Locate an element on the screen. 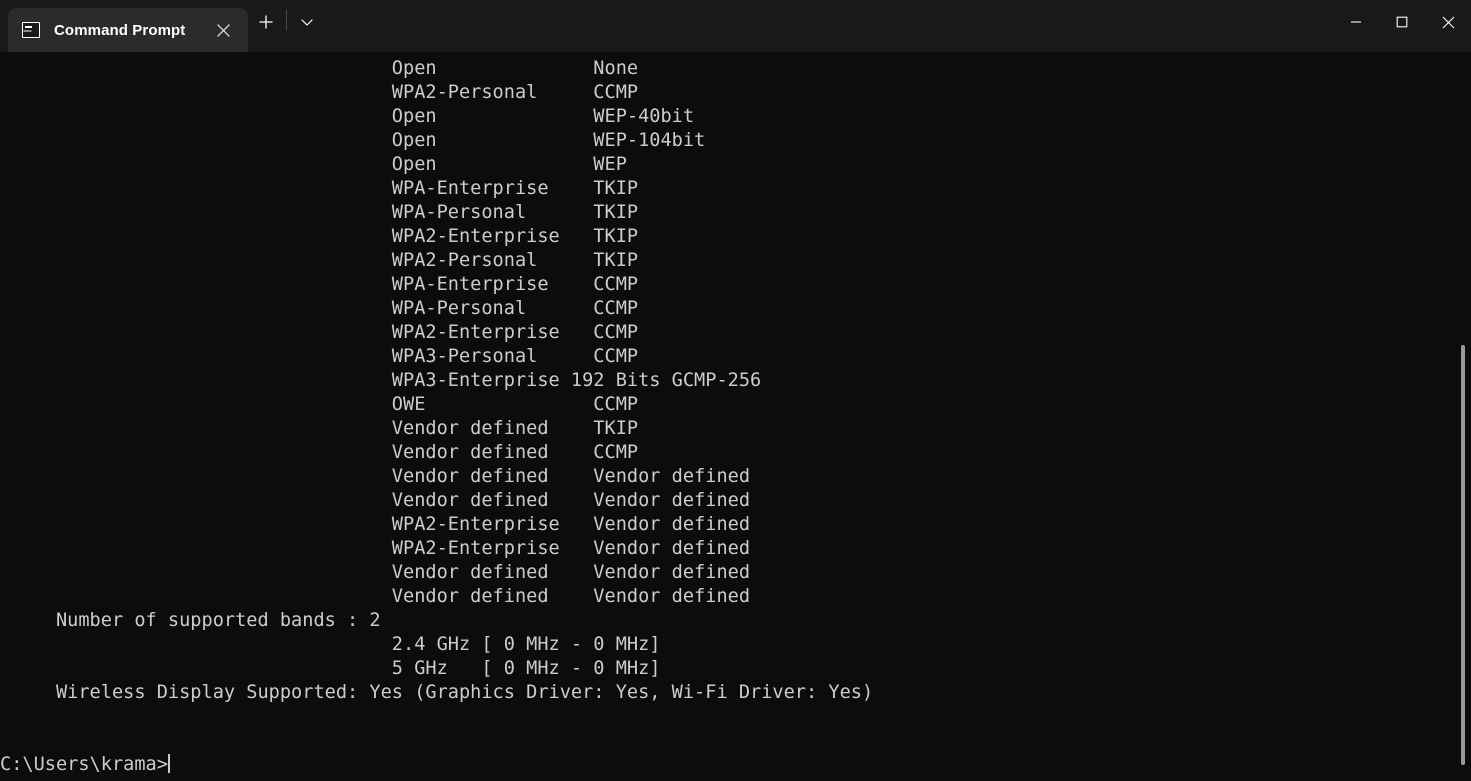 The image size is (1471, 781). tab-title: Command Prompt is located at coordinates (120, 30).